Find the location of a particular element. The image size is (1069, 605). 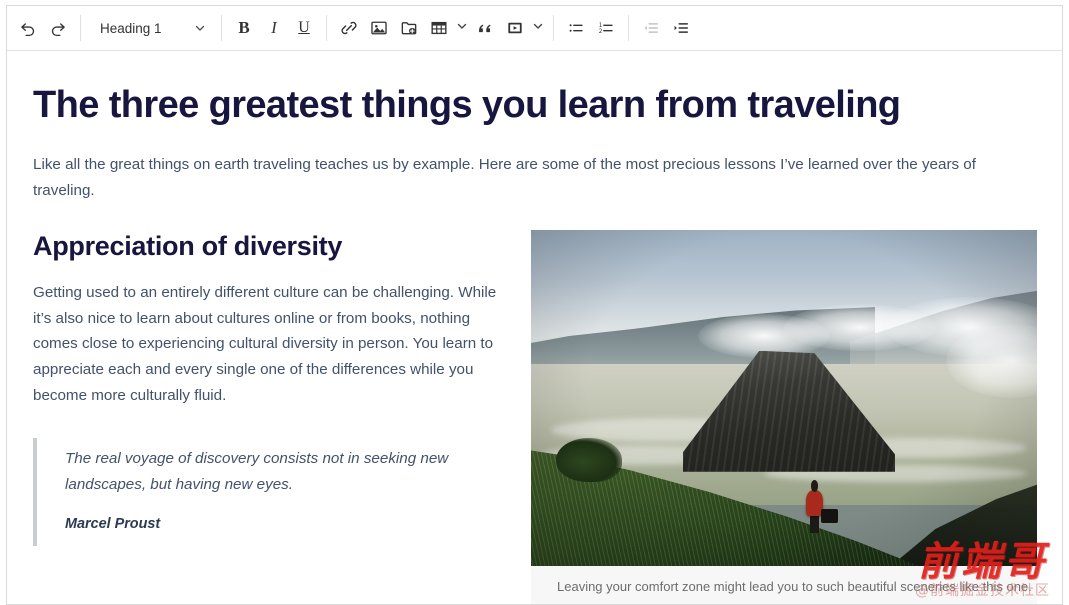

undo-icon is located at coordinates (28, 28).